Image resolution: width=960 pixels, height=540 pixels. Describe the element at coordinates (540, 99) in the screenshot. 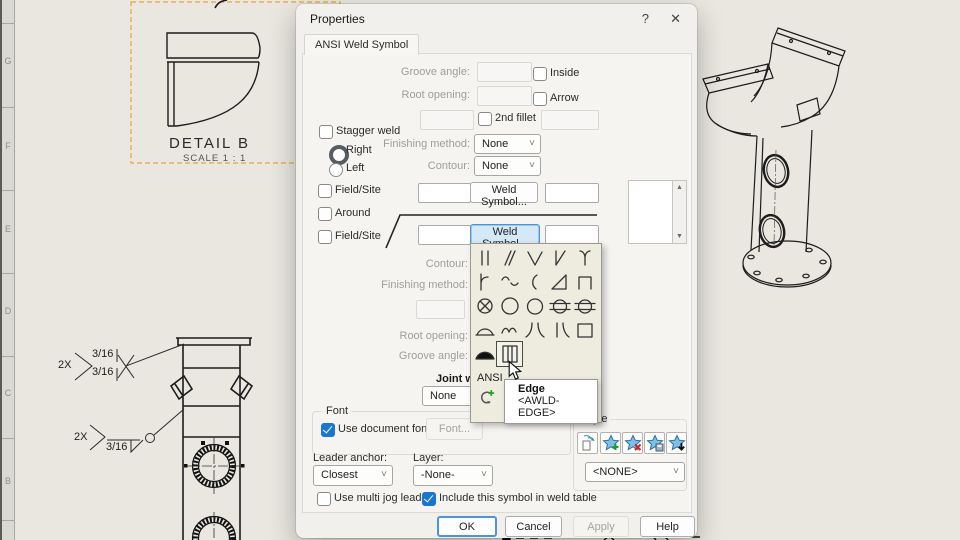

I see `arrow-checkbox` at that location.